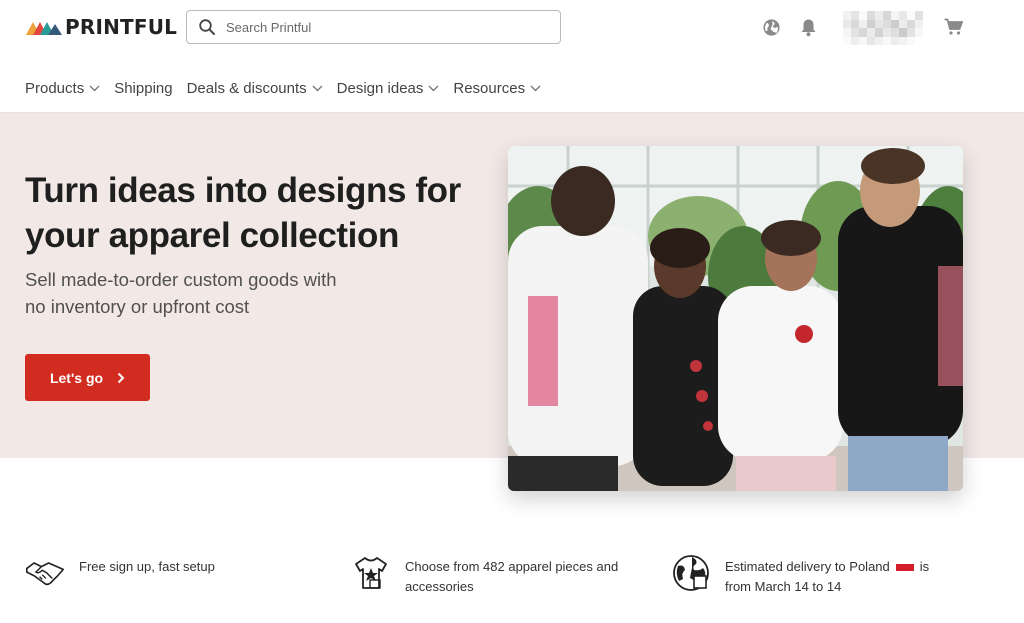 Image resolution: width=1024 pixels, height=623 pixels. Describe the element at coordinates (44, 28) in the screenshot. I see `logo-mark-icon` at that location.